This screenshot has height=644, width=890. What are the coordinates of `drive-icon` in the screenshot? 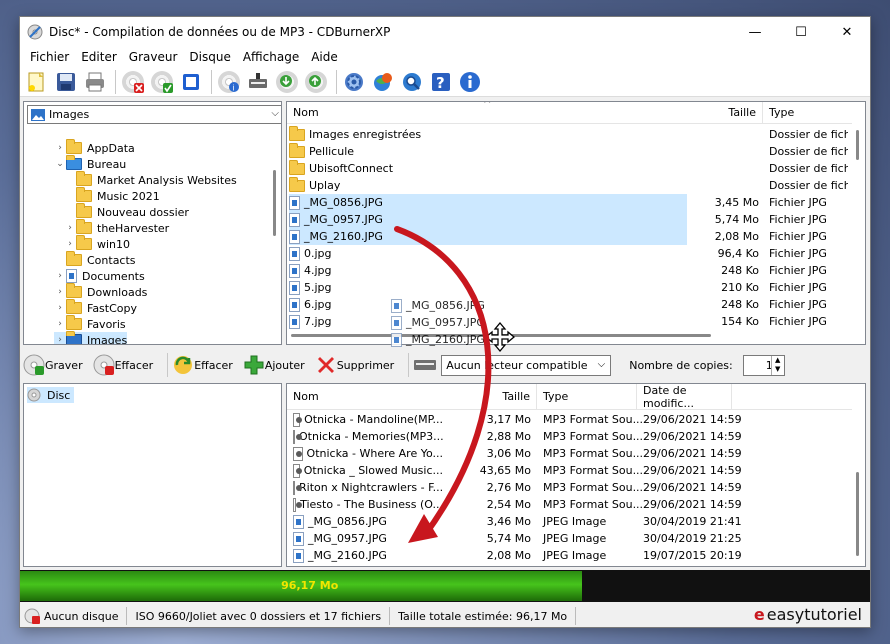 It's located at (257, 81).